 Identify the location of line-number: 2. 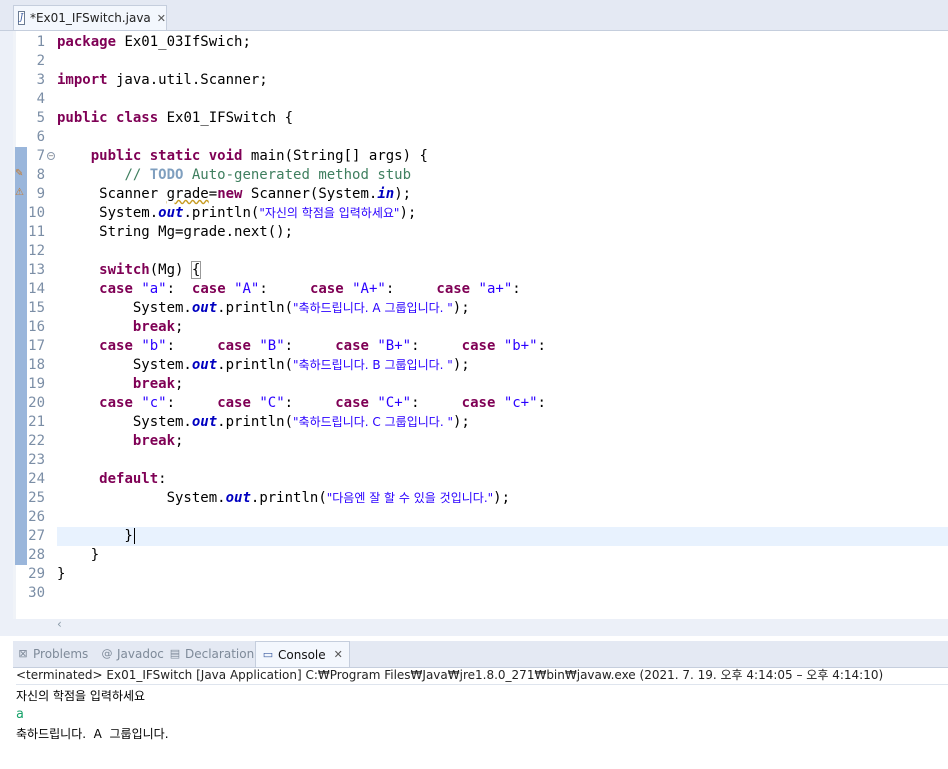
(40, 61).